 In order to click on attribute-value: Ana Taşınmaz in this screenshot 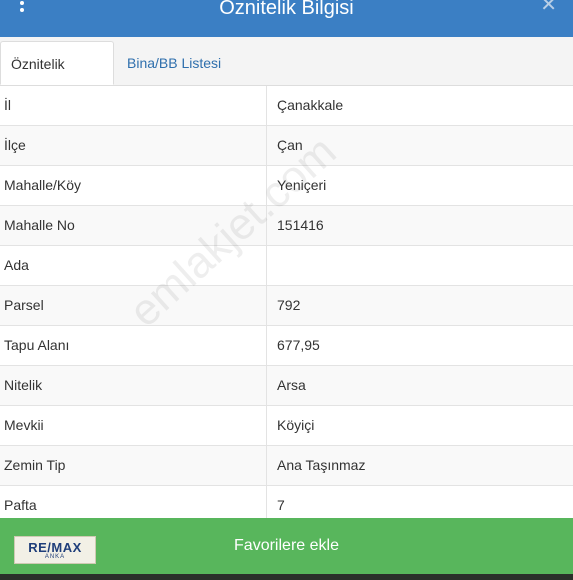, I will do `click(321, 465)`.